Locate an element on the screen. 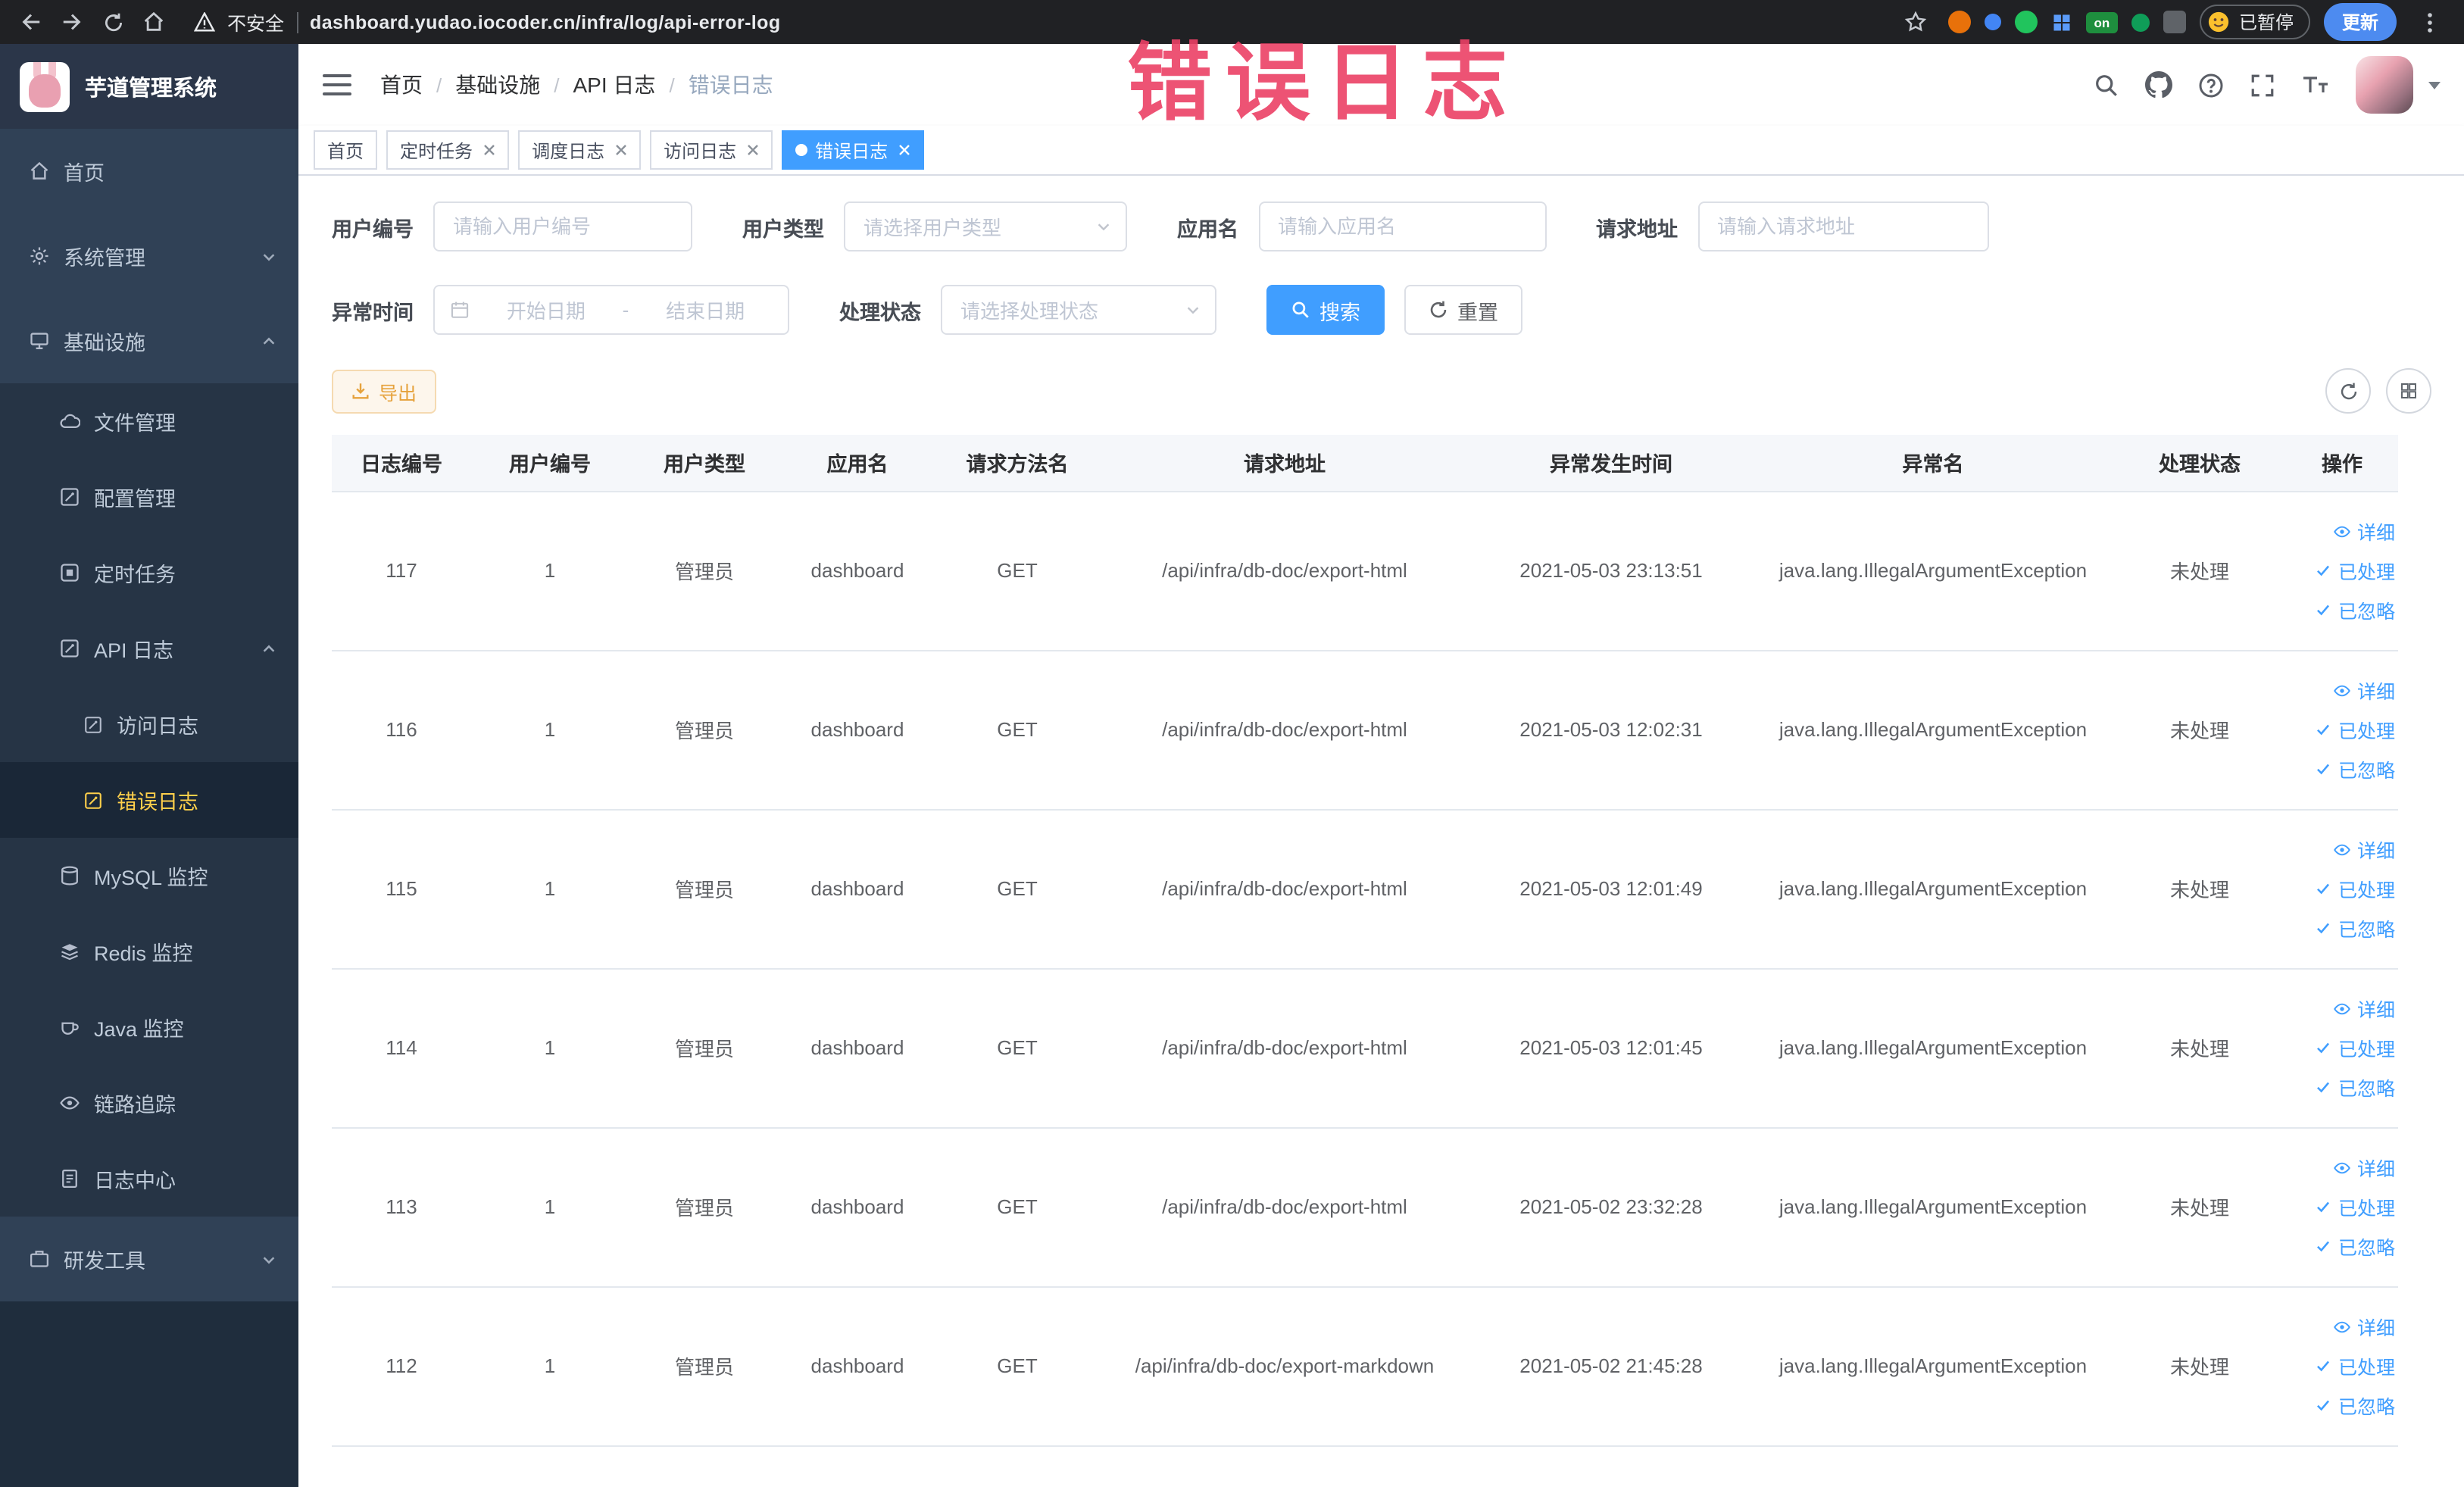  log-icon is located at coordinates (69, 648).